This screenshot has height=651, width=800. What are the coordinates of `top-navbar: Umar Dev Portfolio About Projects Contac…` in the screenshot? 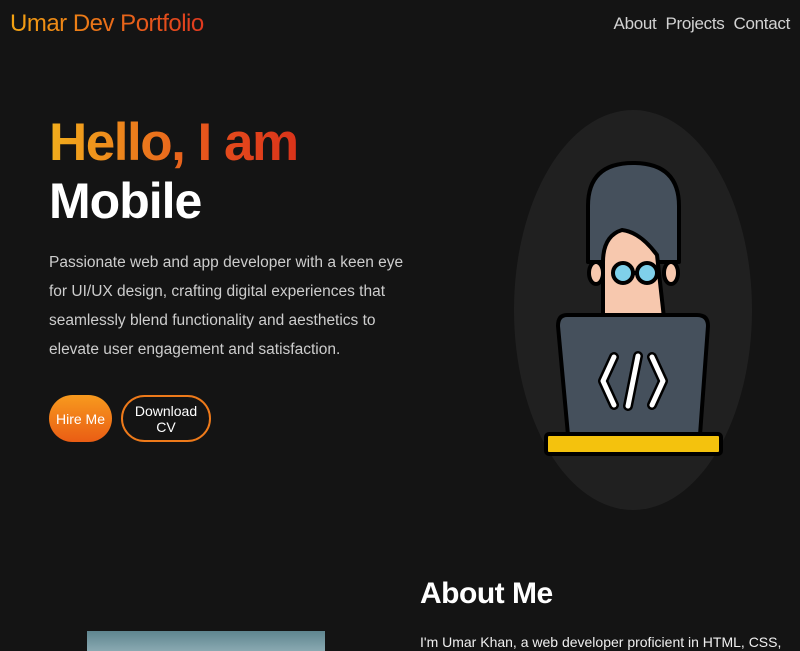 It's located at (400, 26).